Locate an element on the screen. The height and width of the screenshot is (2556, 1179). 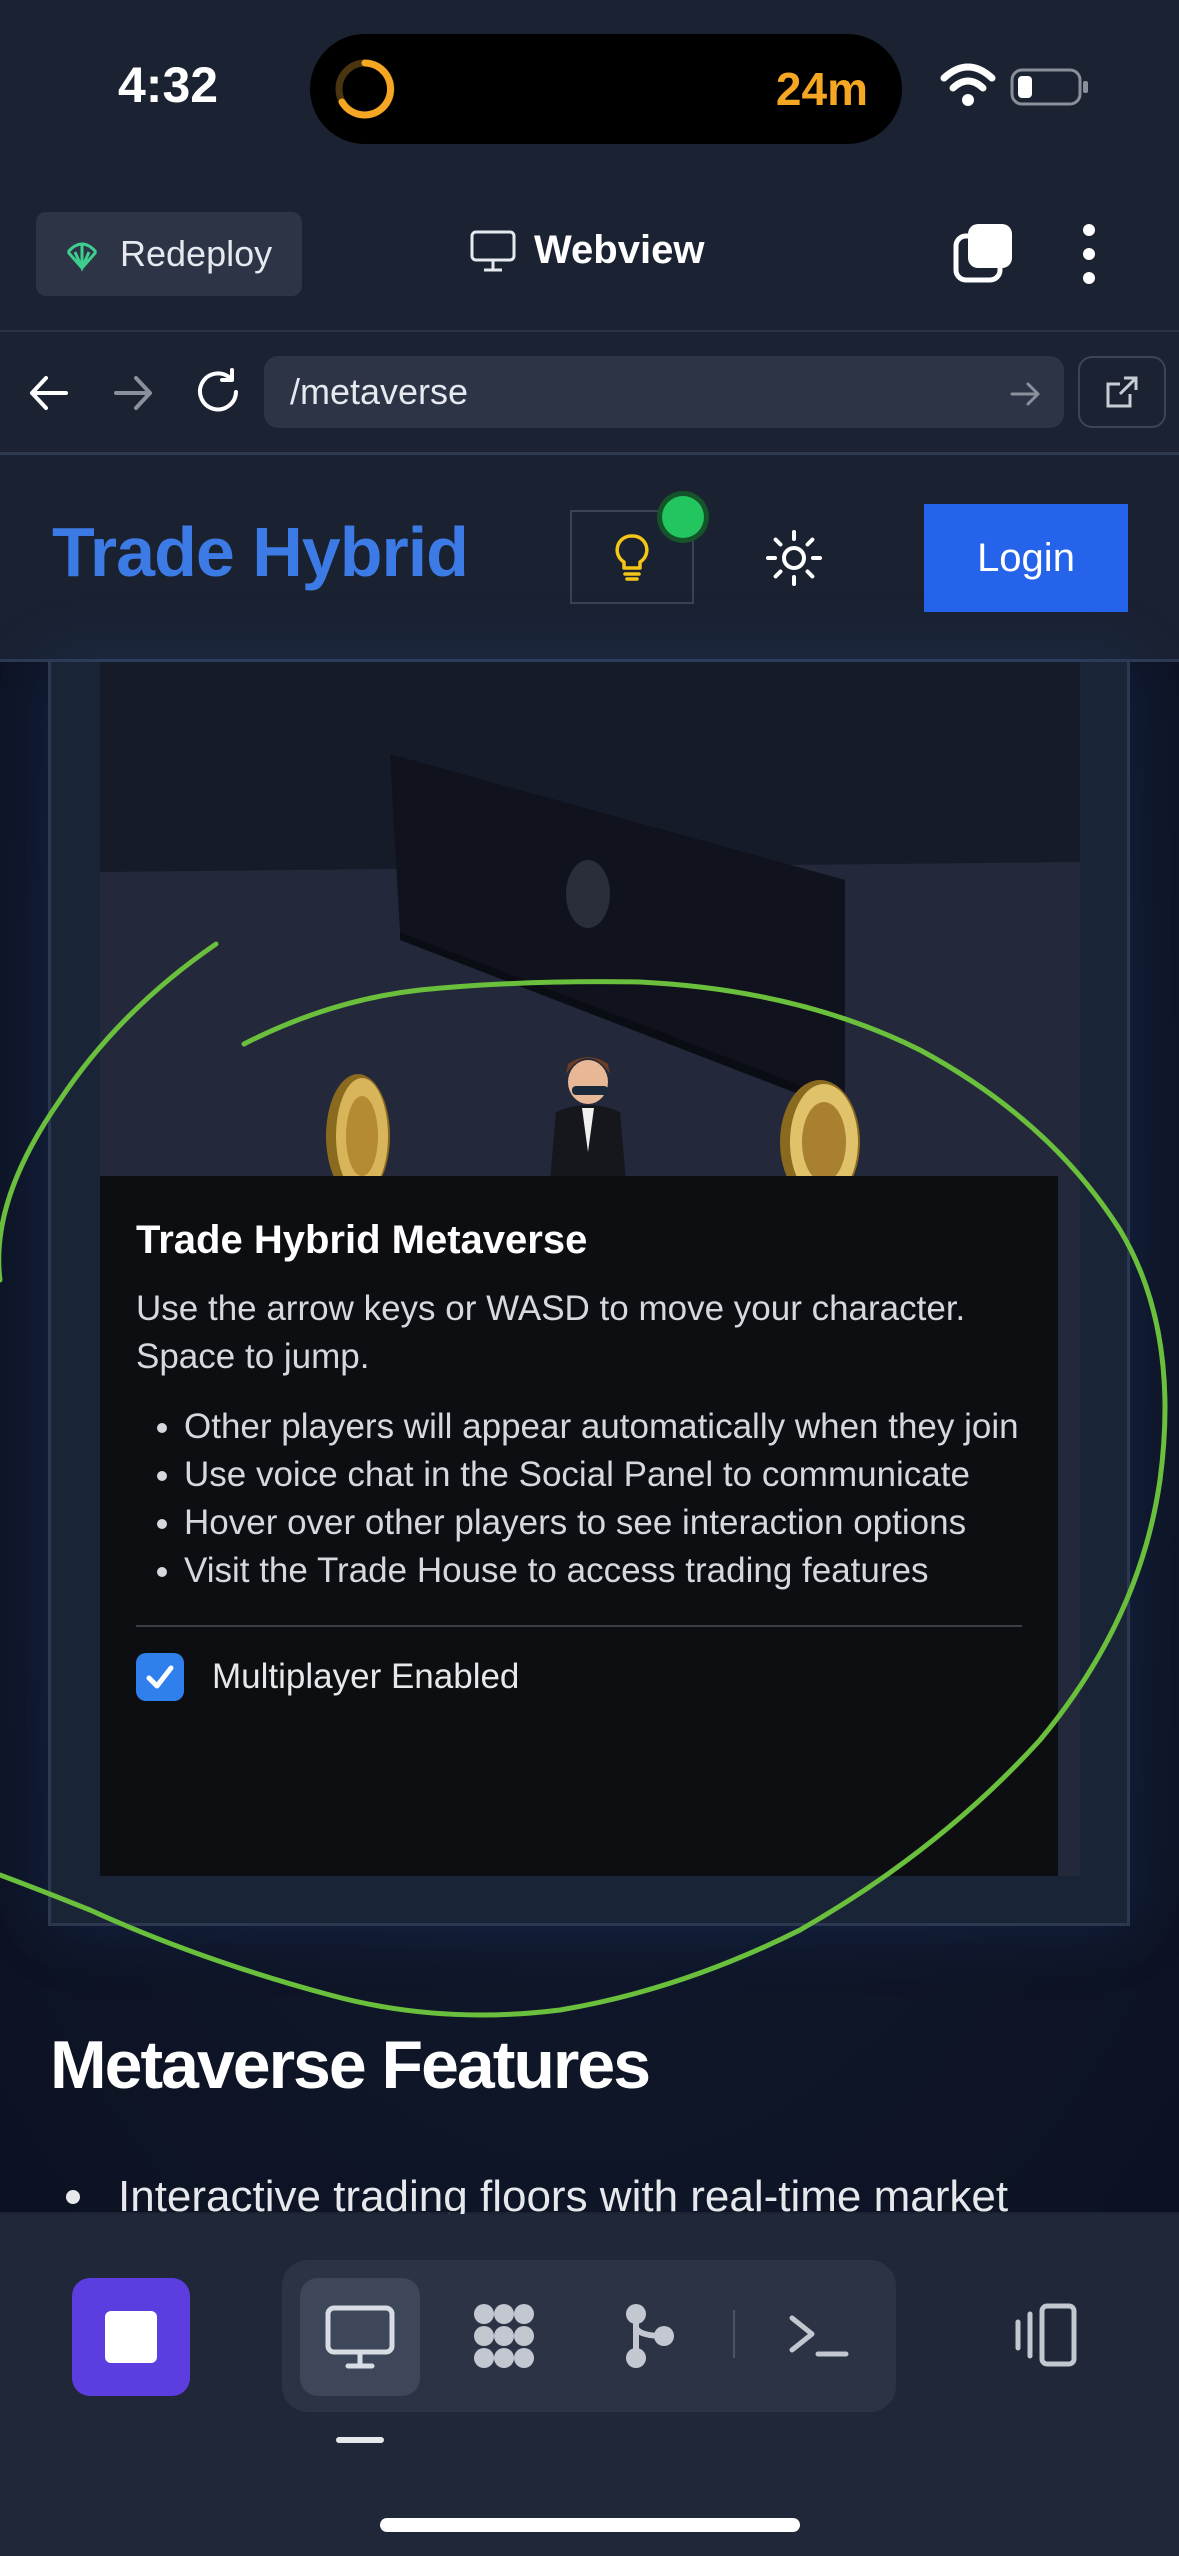
panel-switch-icon is located at coordinates (1046, 2336).